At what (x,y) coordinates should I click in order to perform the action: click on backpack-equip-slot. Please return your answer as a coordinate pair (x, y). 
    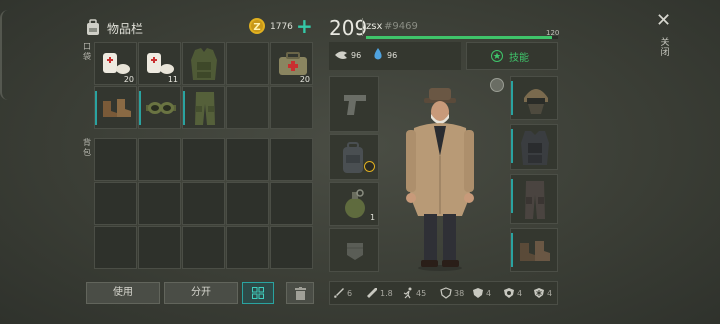
    Looking at the image, I should click on (354, 157).